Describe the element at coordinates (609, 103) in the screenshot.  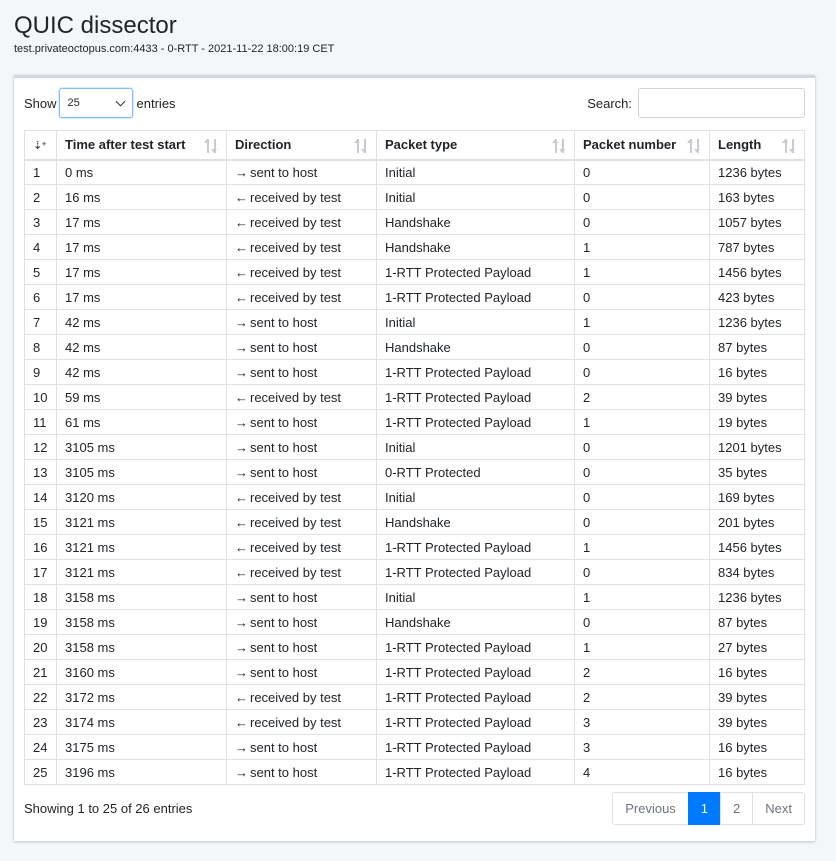
I see `search-label: Search:` at that location.